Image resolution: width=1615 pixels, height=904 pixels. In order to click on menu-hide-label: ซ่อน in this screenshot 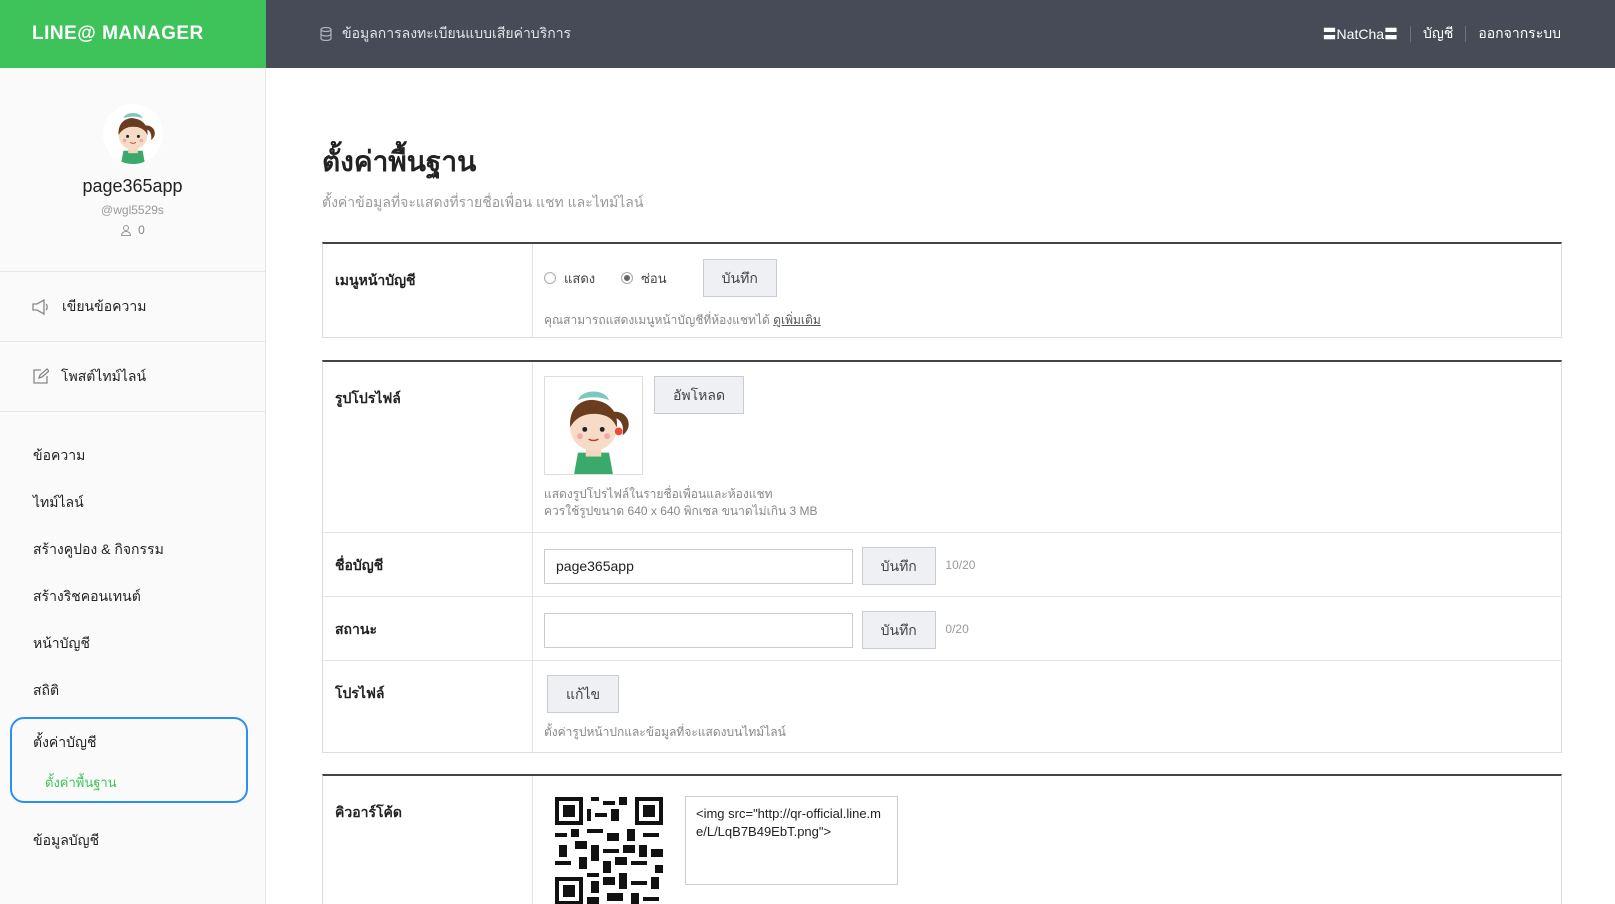, I will do `click(654, 278)`.